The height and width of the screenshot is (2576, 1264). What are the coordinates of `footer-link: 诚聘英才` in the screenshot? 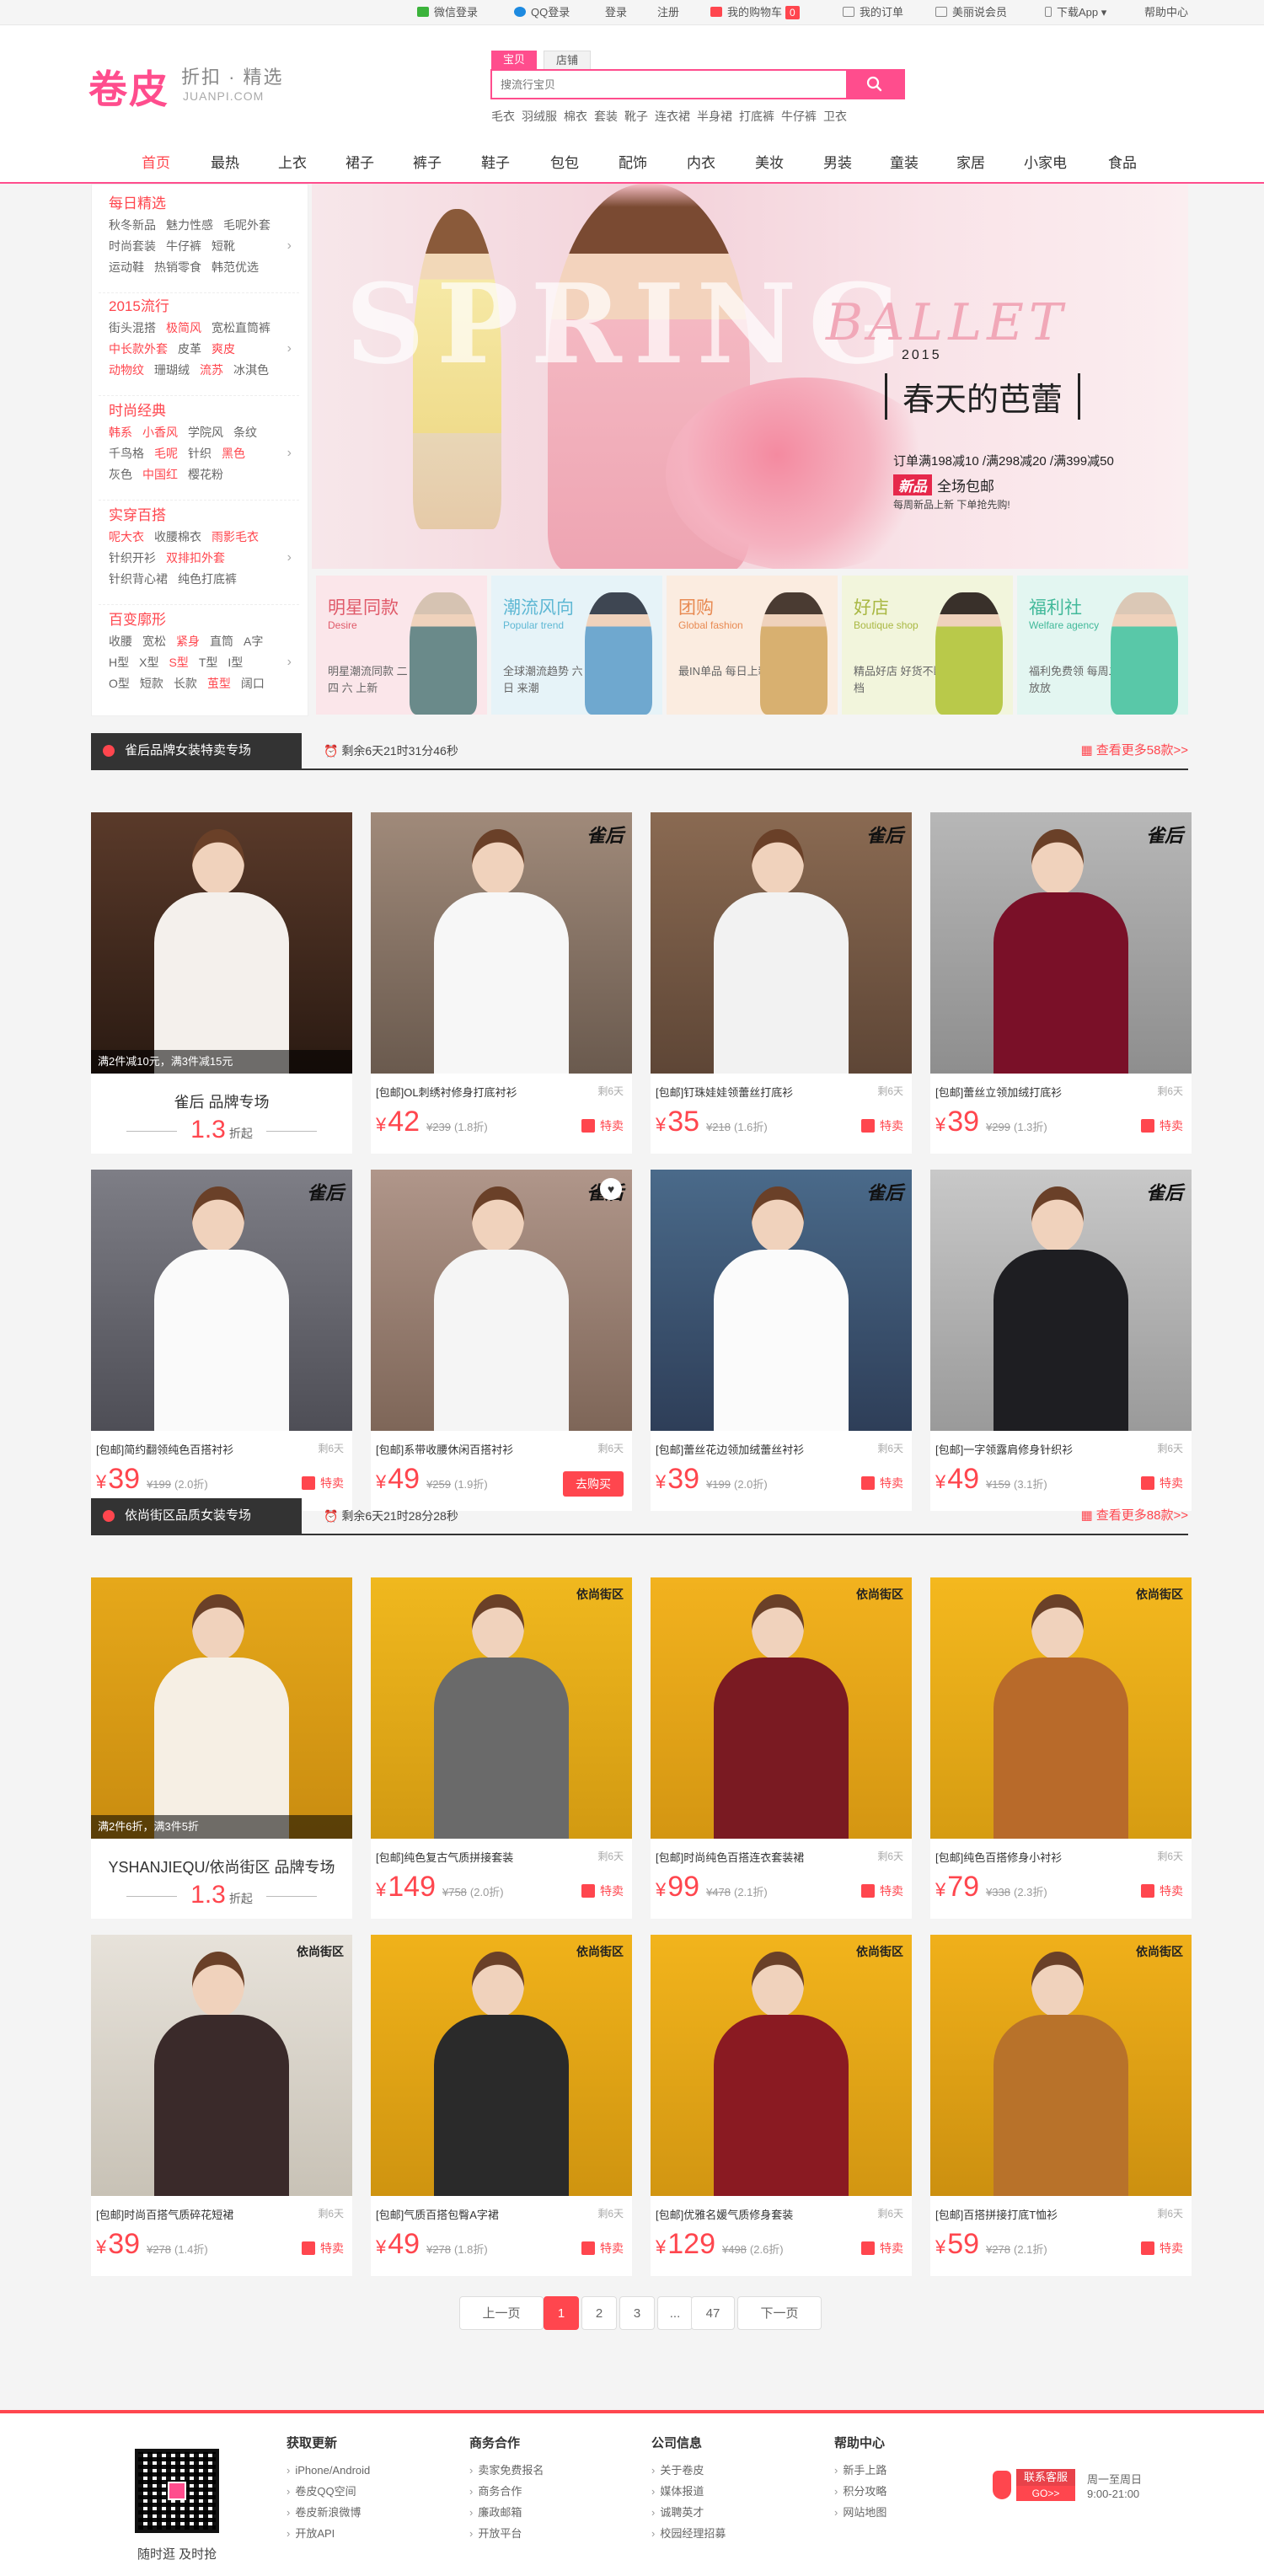 It's located at (688, 2513).